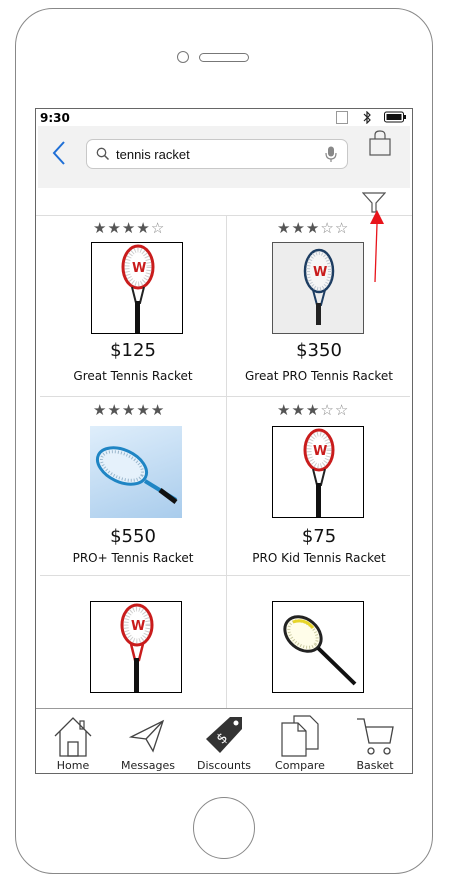 Image resolution: width=449 pixels, height=889 pixels. I want to click on tab-home: Home, so click(73, 741).